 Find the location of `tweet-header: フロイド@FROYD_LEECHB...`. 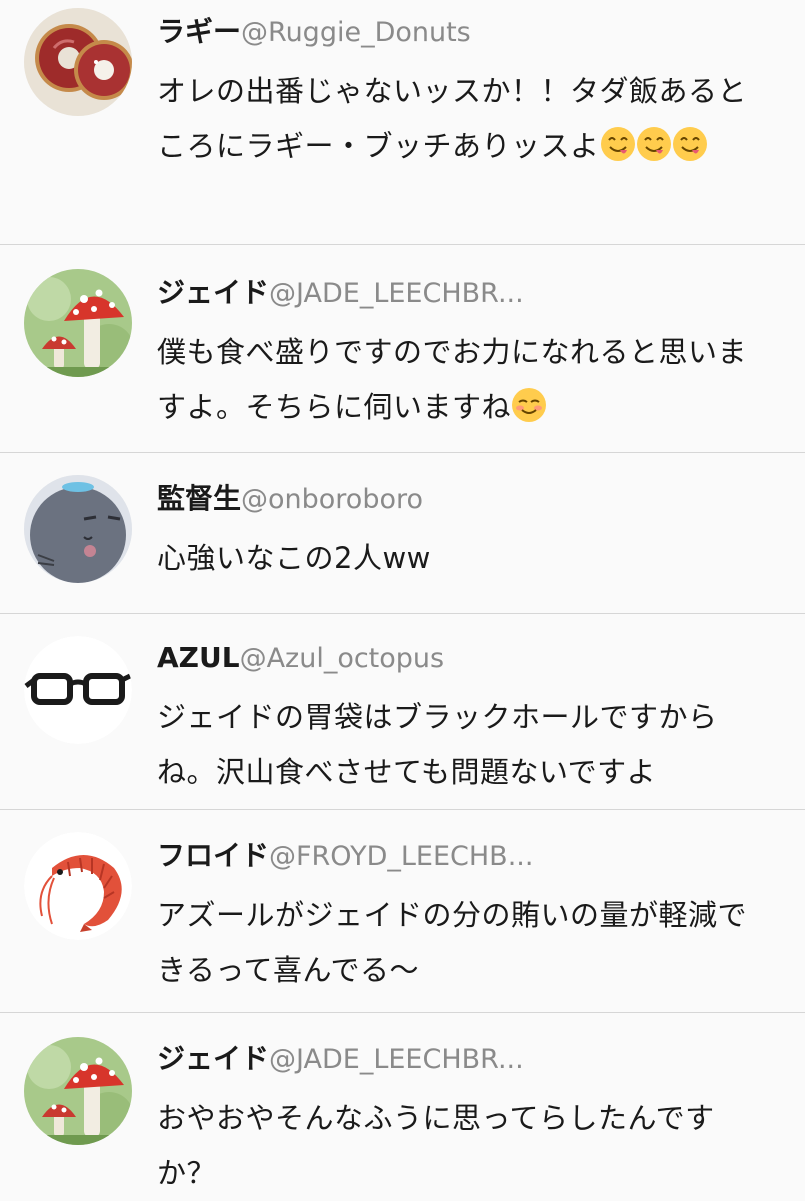

tweet-header: フロイド@FROYD_LEECHB... is located at coordinates (462, 856).